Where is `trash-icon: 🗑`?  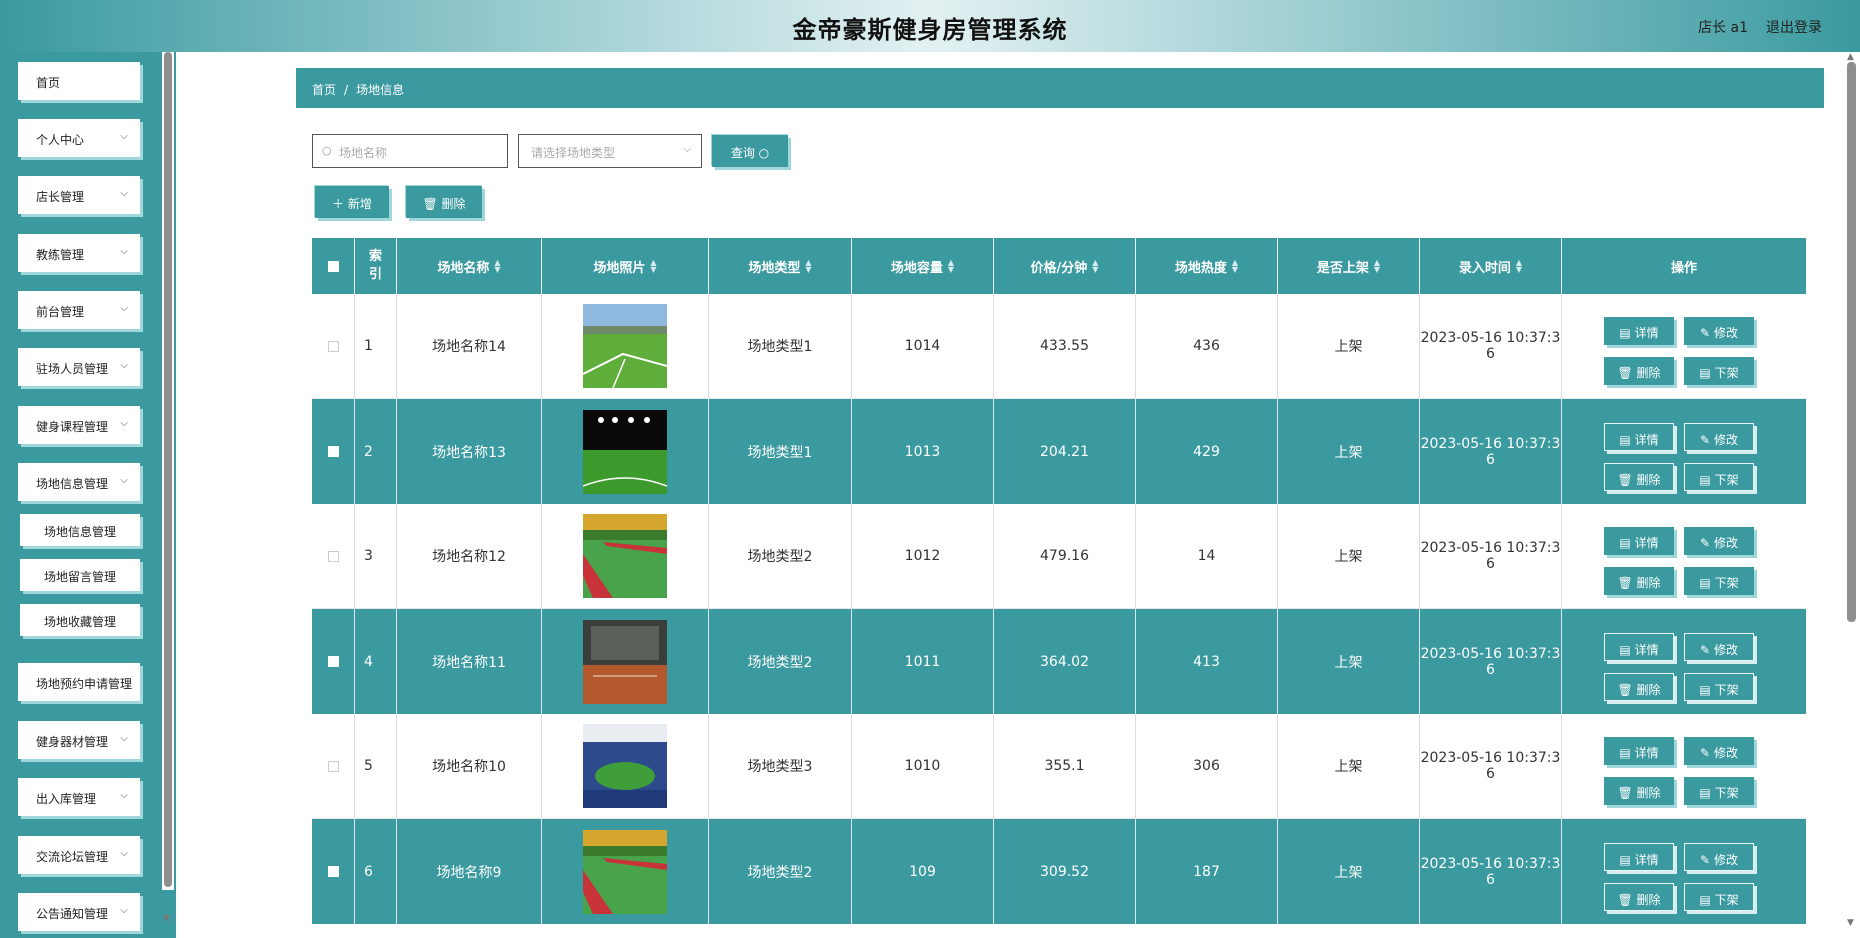 trash-icon: 🗑 is located at coordinates (1625, 479).